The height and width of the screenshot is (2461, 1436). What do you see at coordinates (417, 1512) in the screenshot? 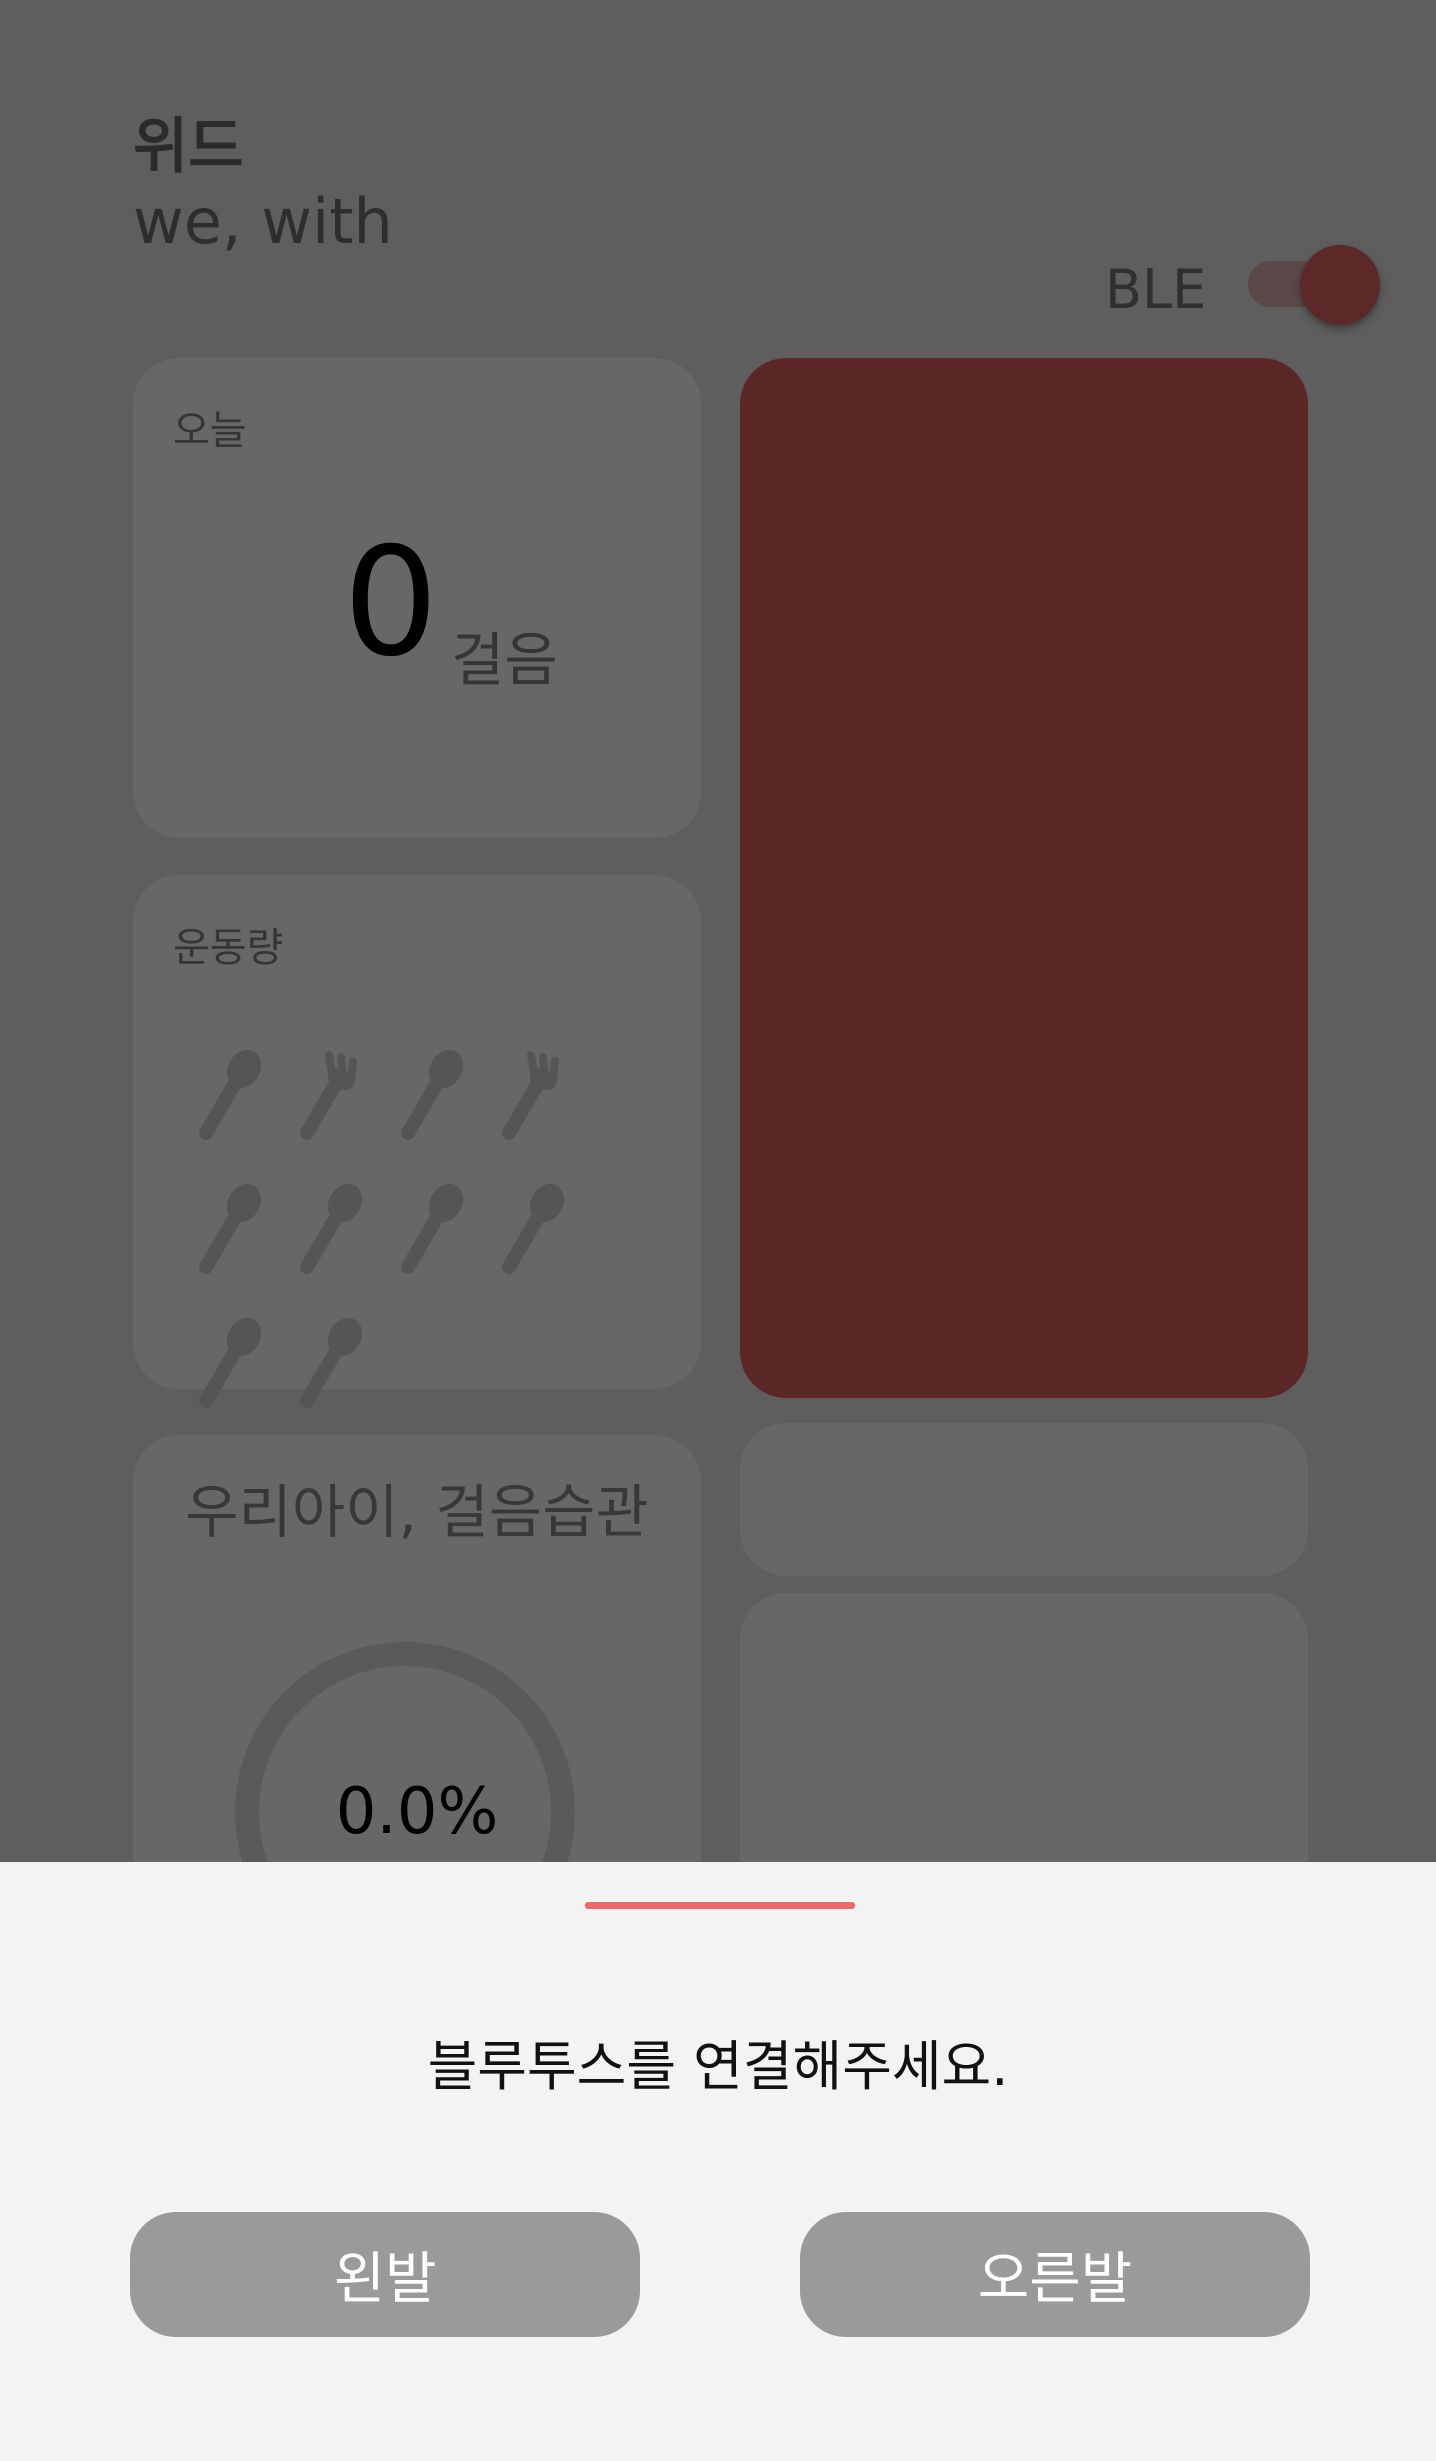
I see `habit-title: 우리아이, 걸음습관` at bounding box center [417, 1512].